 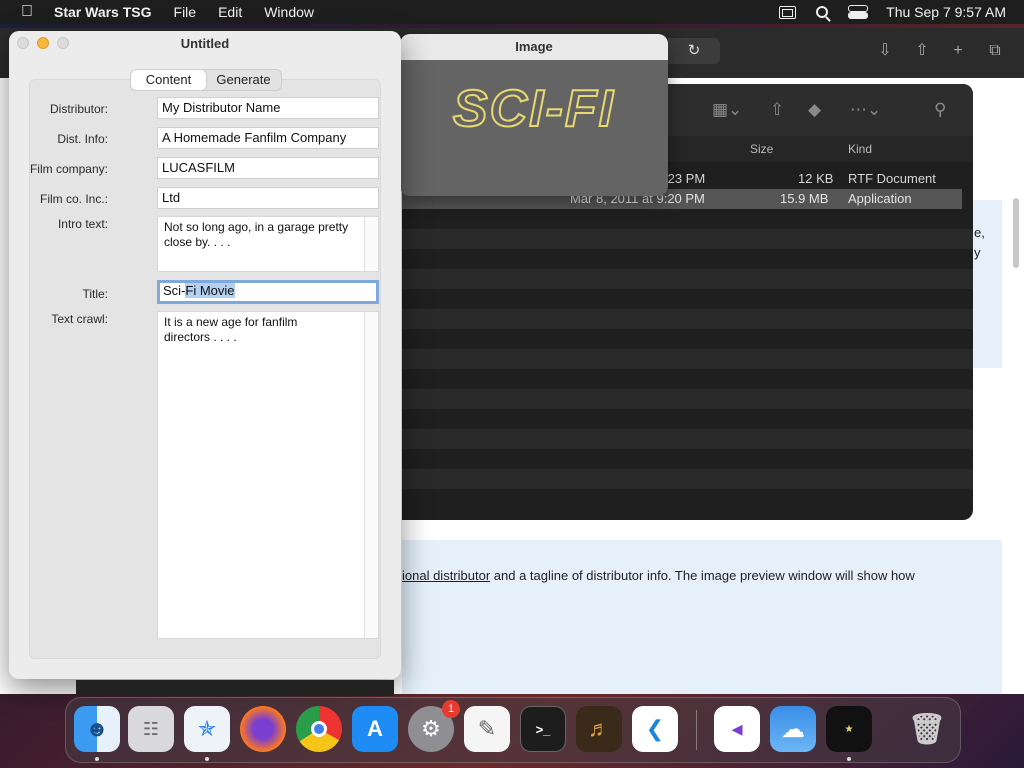 I want to click on title-text: Sci-, so click(x=174, y=290).